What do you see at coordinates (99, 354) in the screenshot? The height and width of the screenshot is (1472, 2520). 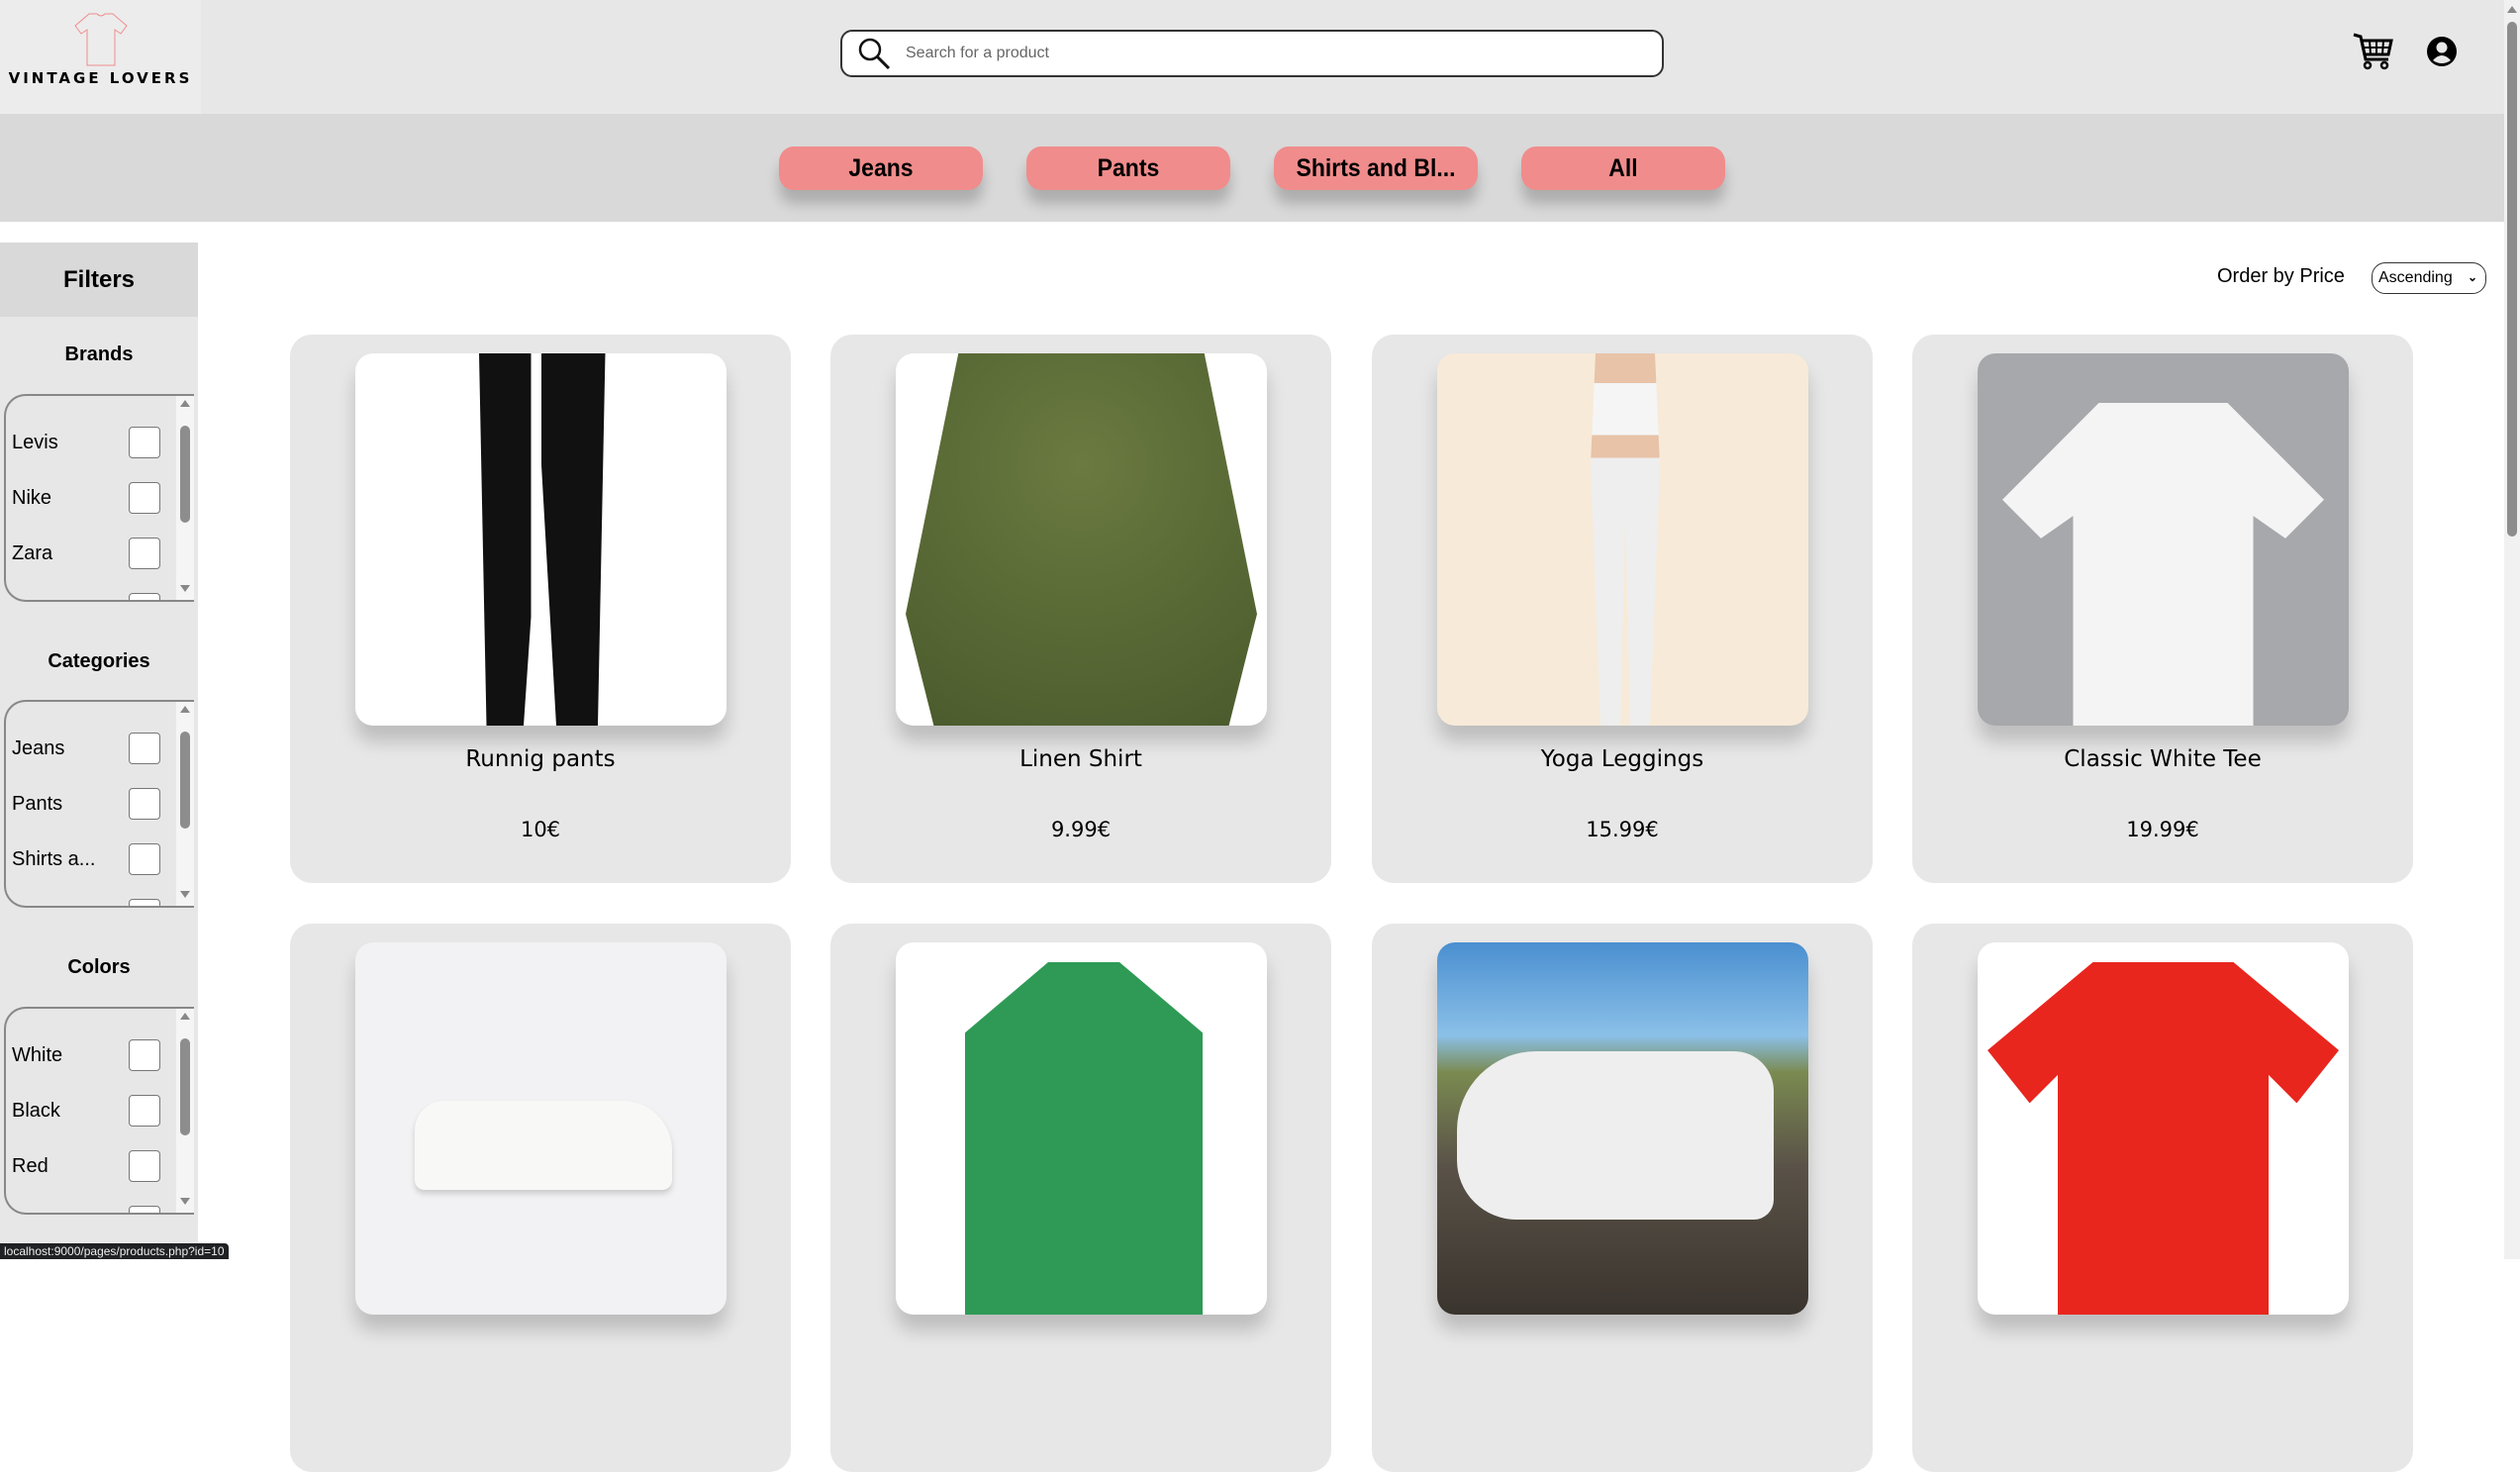 I see `brands-title: Brands` at bounding box center [99, 354].